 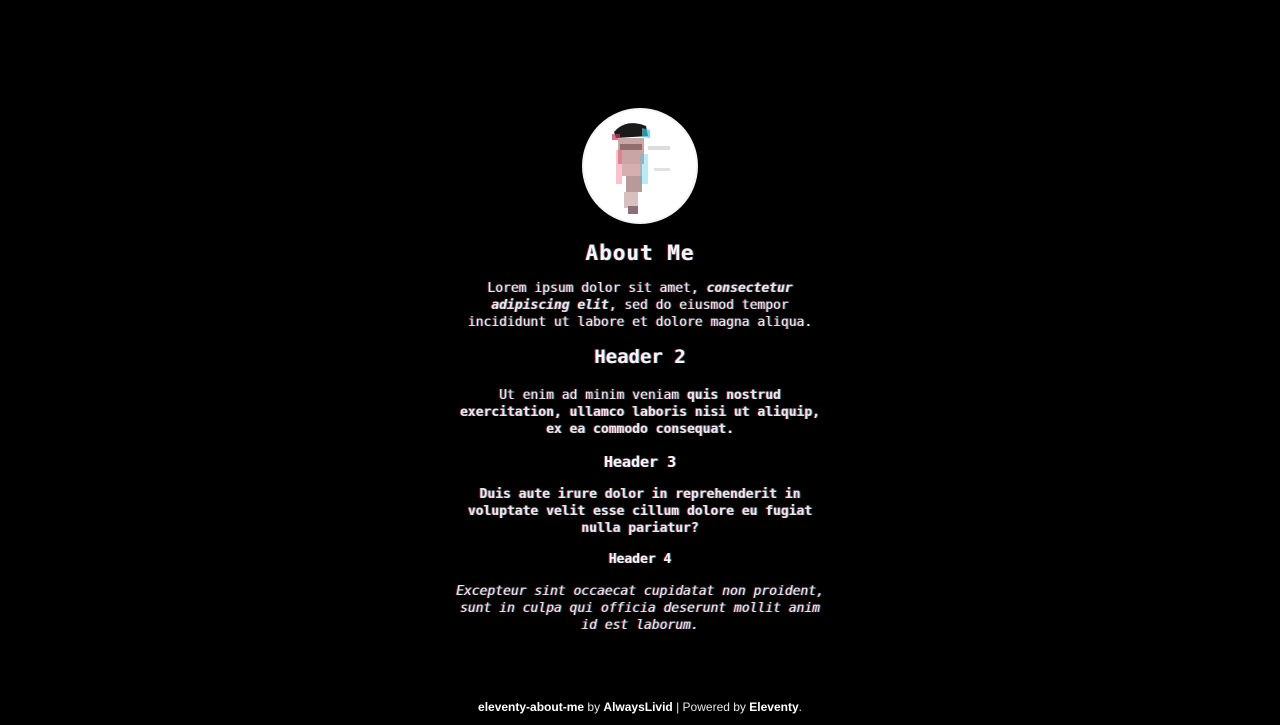 I want to click on footer-by: by, so click(x=594, y=707).